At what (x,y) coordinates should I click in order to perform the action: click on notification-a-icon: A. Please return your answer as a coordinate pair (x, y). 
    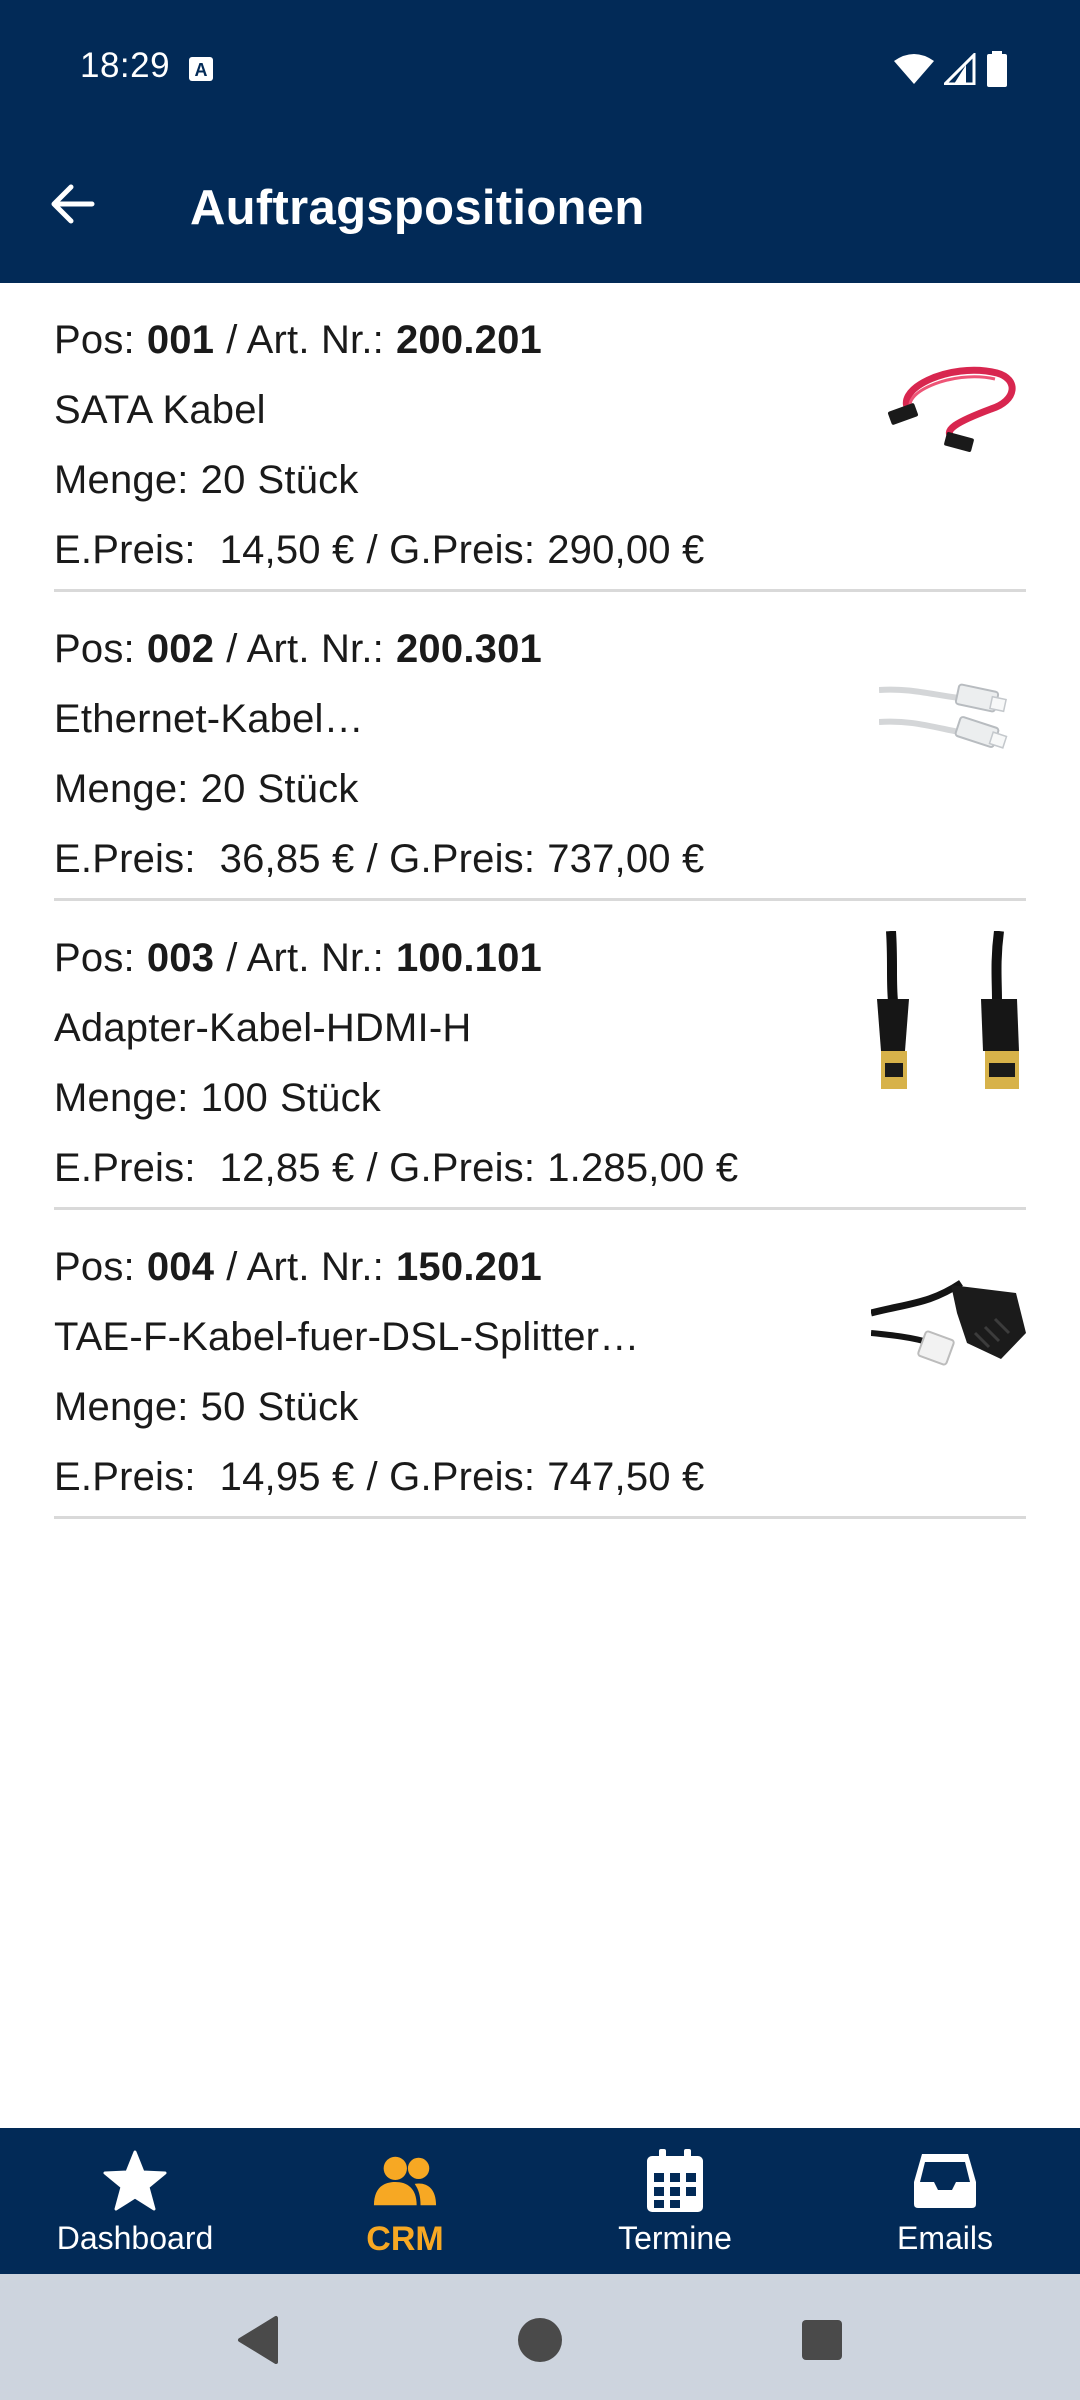
    Looking at the image, I should click on (201, 69).